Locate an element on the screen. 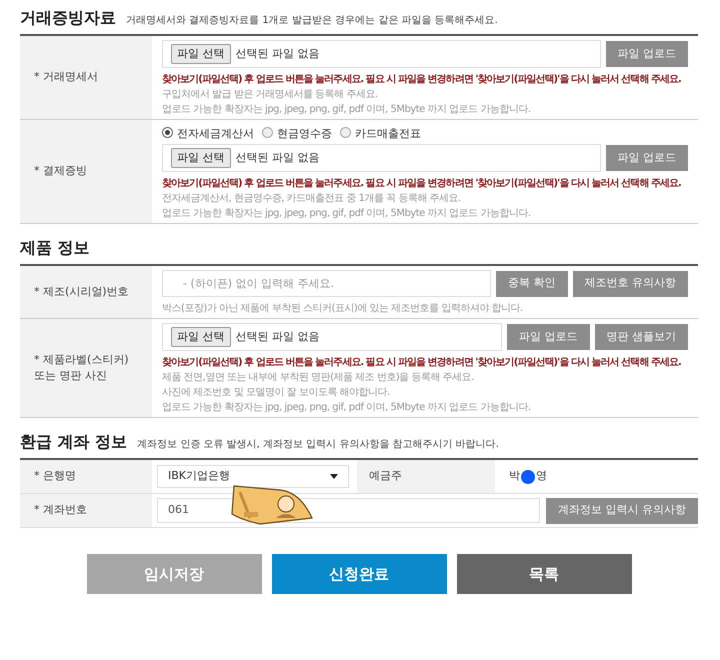 Image resolution: width=720 pixels, height=660 pixels. action-button: 신청완료 is located at coordinates (359, 574).